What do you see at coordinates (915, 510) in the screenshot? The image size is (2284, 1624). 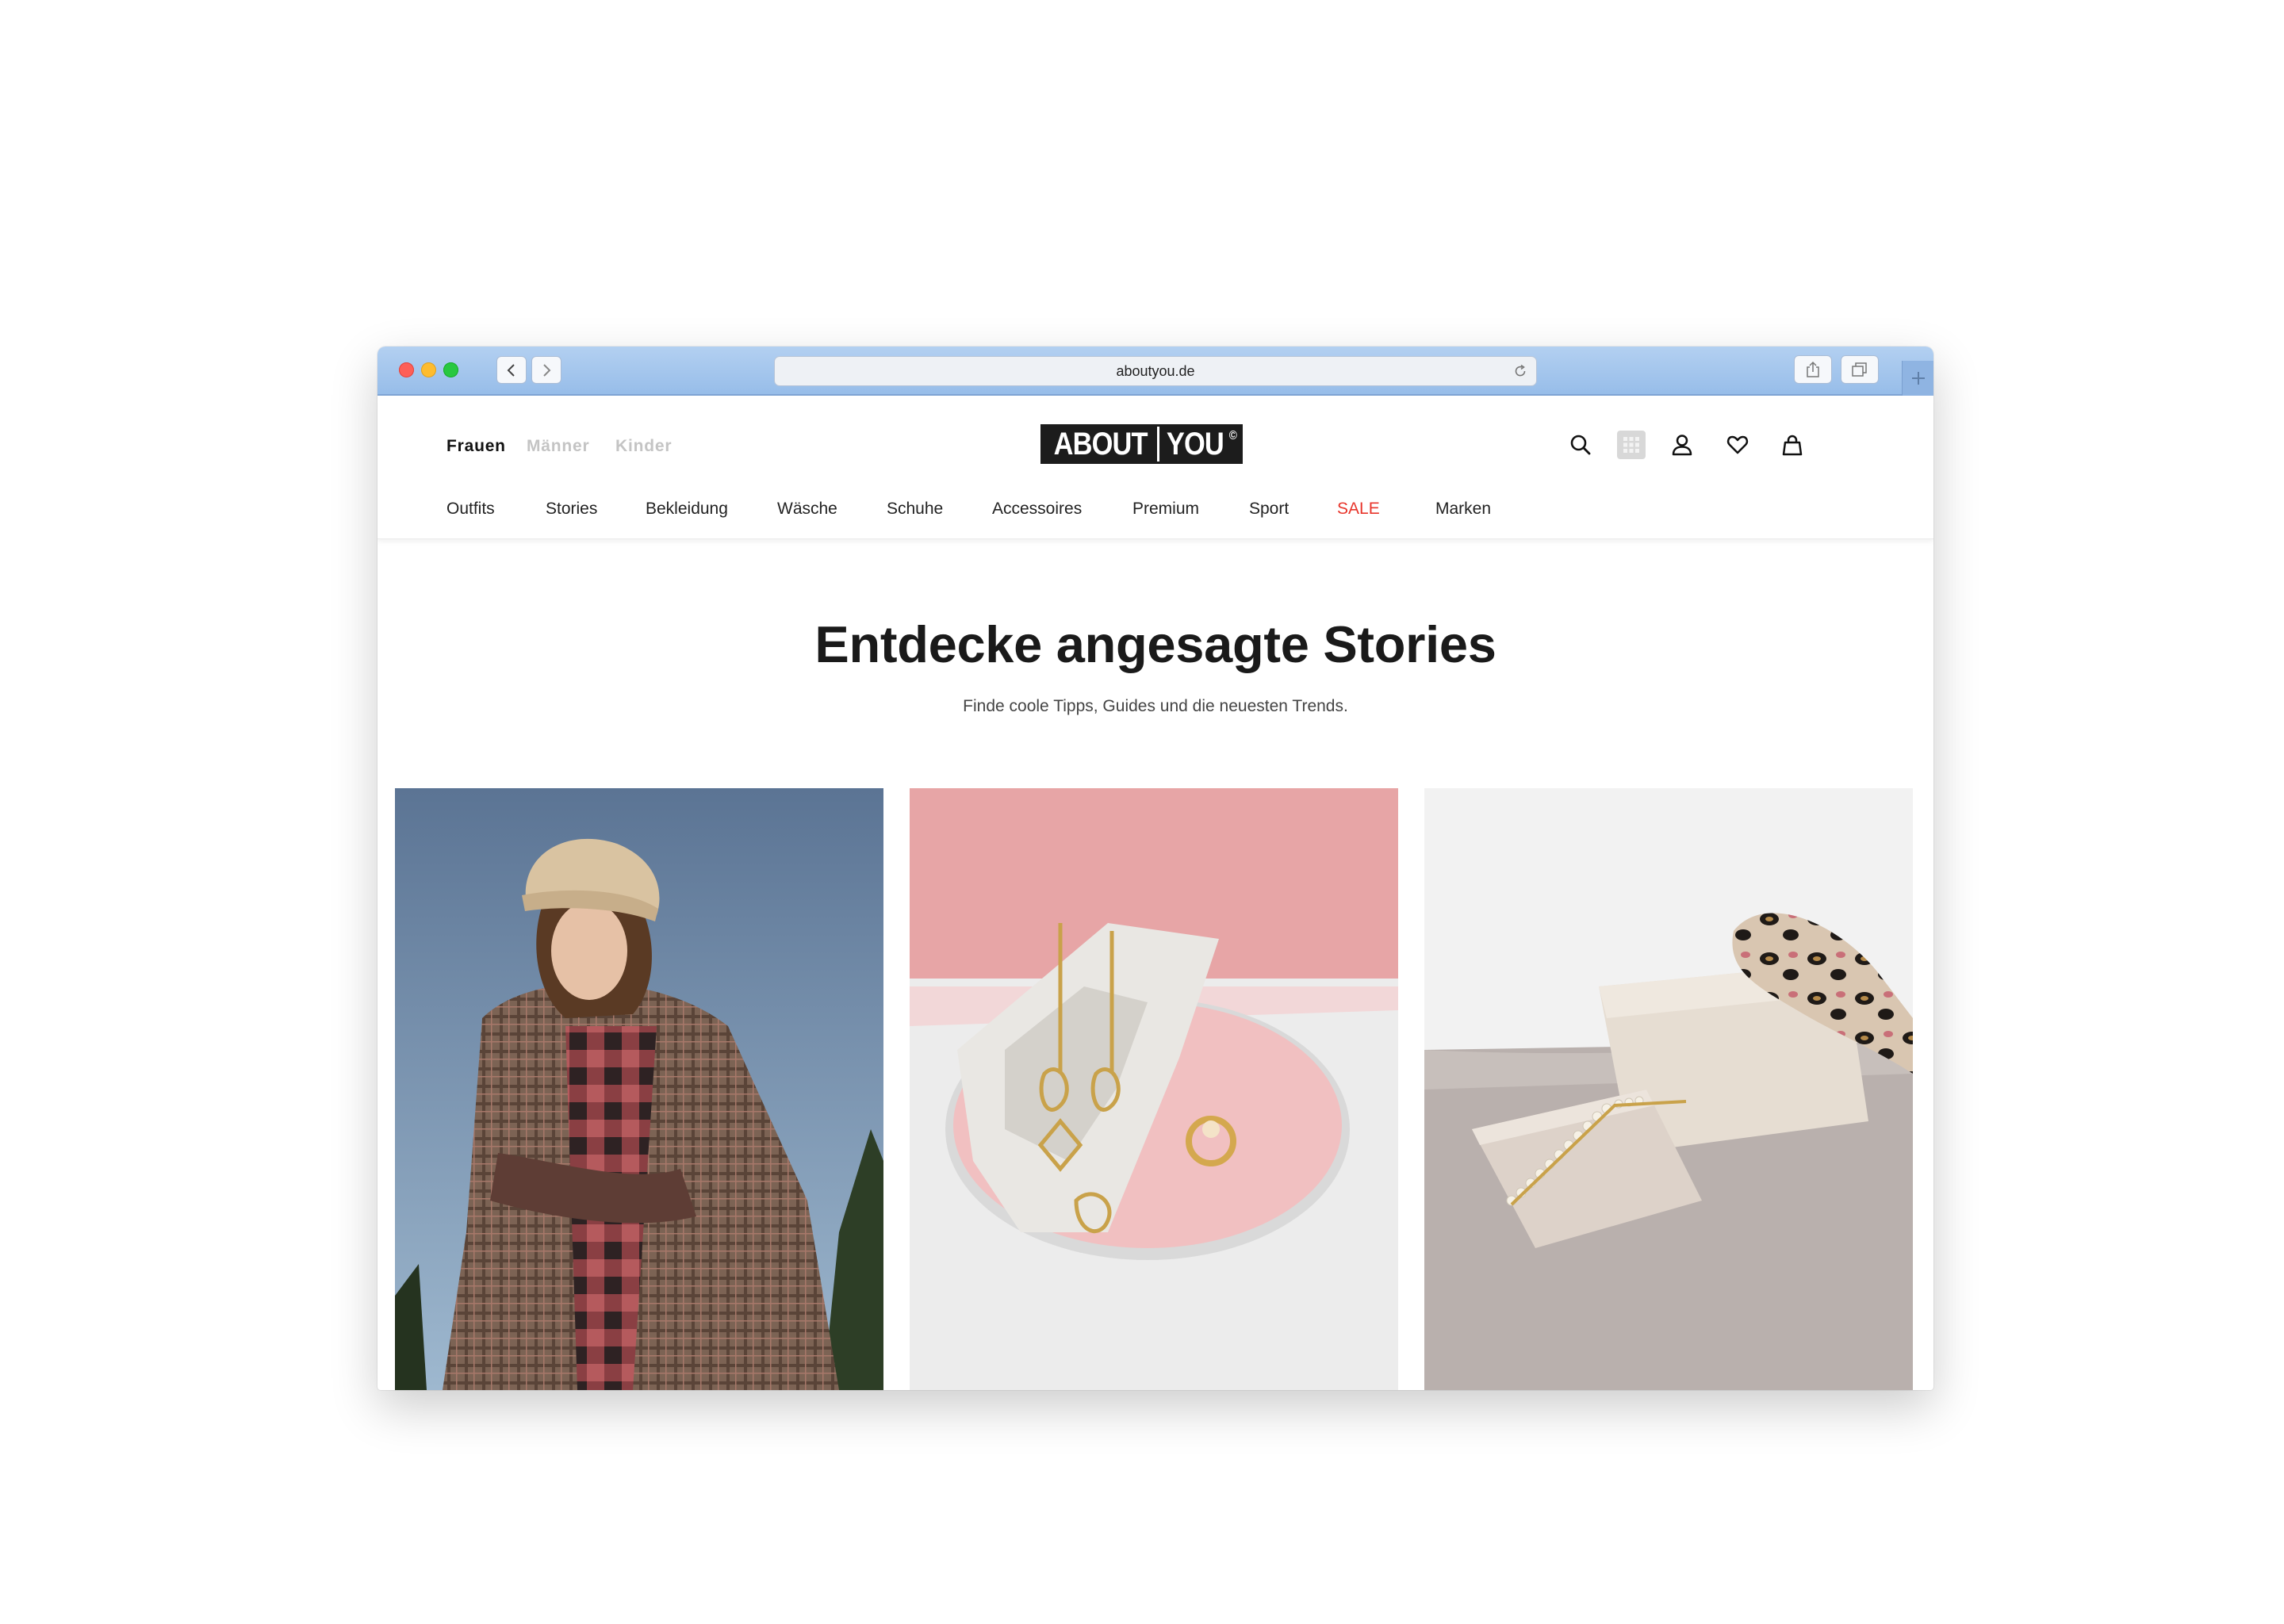 I see `nav-schuhe: Schuhe` at bounding box center [915, 510].